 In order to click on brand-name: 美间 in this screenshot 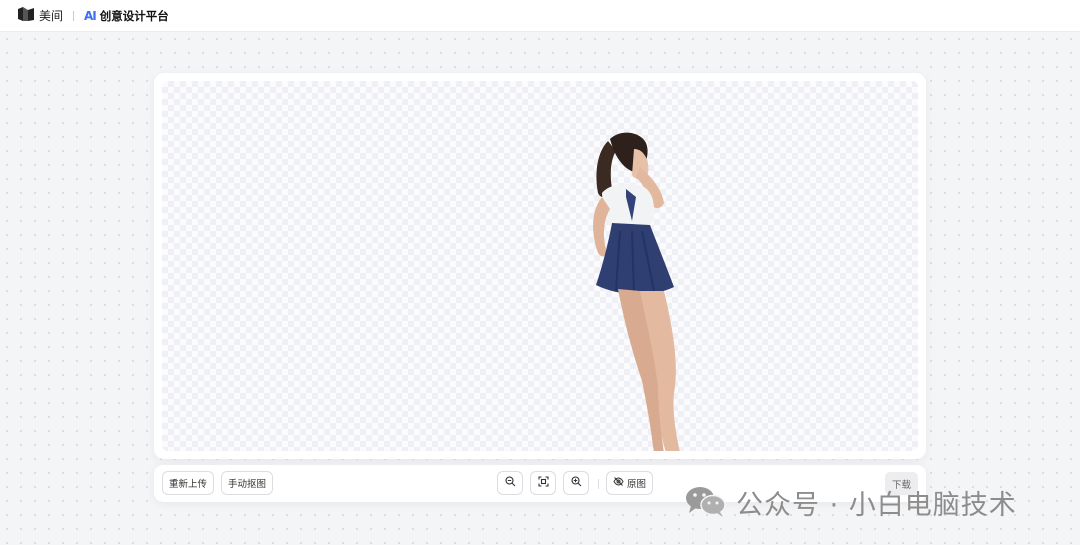, I will do `click(51, 16)`.